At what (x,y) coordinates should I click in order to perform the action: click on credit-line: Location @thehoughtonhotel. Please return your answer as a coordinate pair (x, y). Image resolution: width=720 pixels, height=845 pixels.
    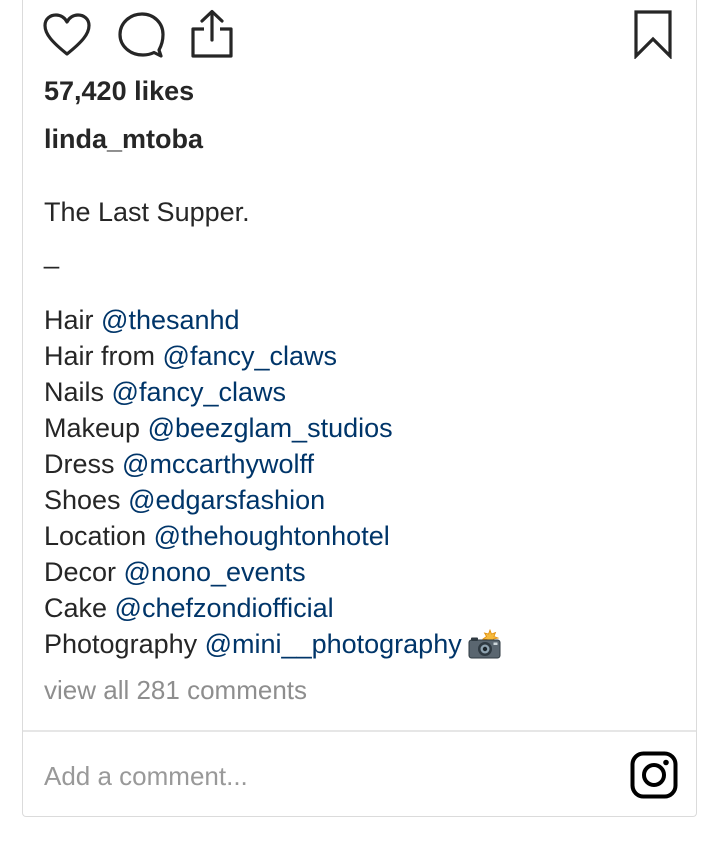
    Looking at the image, I should click on (364, 536).